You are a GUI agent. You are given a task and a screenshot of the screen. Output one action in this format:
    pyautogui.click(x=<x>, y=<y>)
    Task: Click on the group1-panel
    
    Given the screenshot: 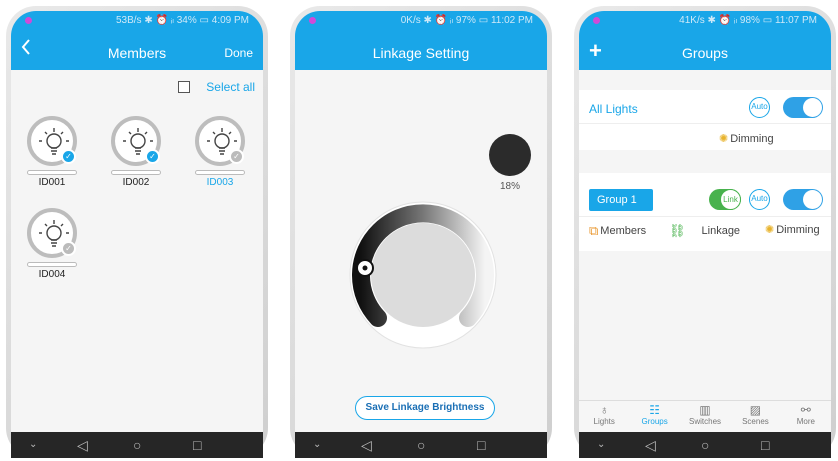 What is the action you would take?
    pyautogui.click(x=705, y=212)
    